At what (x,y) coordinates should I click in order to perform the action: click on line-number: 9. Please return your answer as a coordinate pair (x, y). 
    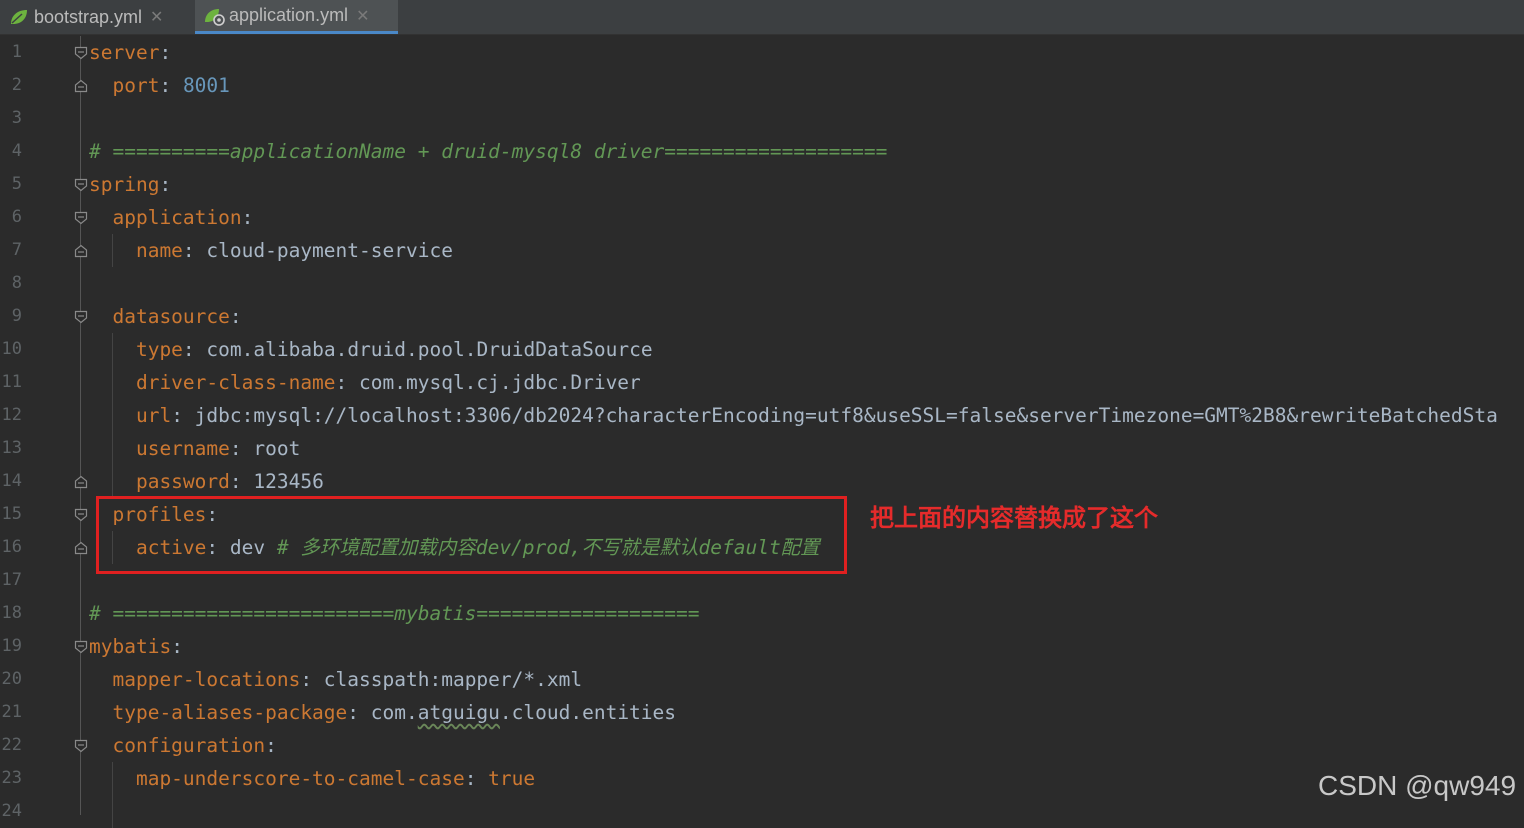
    Looking at the image, I should click on (16, 316).